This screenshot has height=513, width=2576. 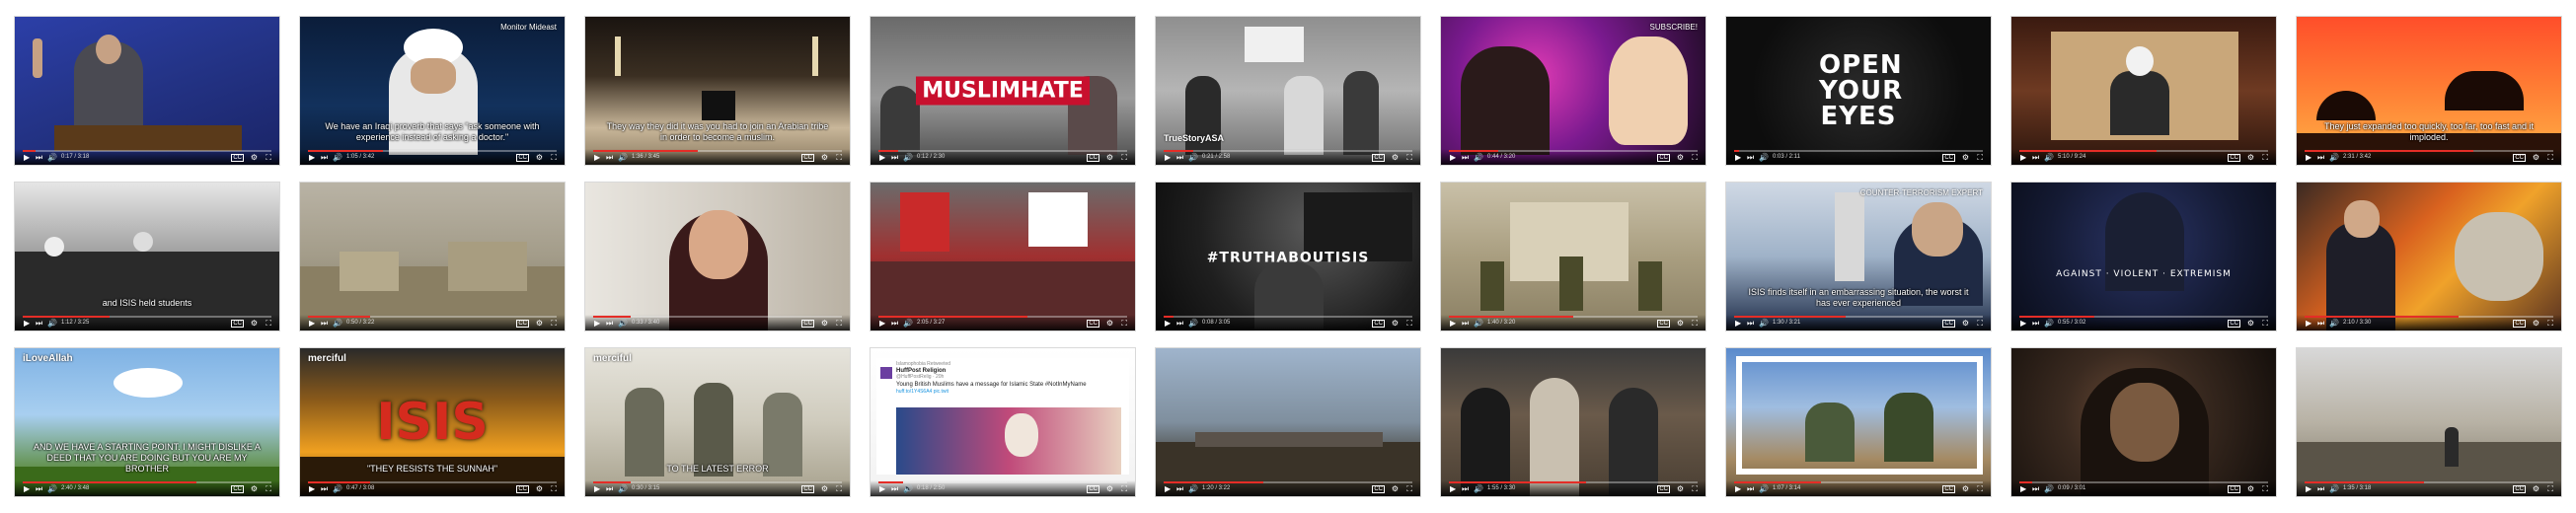 I want to click on video-thumbnail-r2c9: ▶ ⏭ 🔊 CC ⚙ ⛶ 2:10 / 3:30, so click(x=2429, y=256).